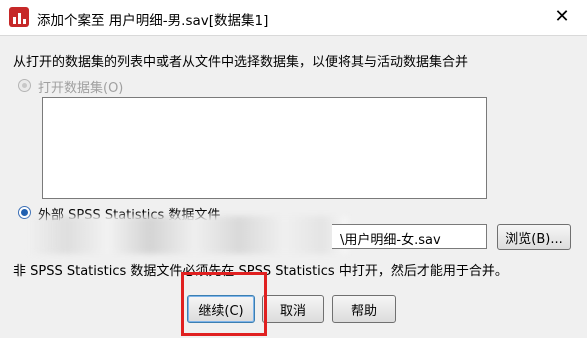 The width and height of the screenshot is (587, 338). Describe the element at coordinates (153, 21) in the screenshot. I see `window-title: 添加个案至 用户明细-男.sav[数据集1]` at that location.